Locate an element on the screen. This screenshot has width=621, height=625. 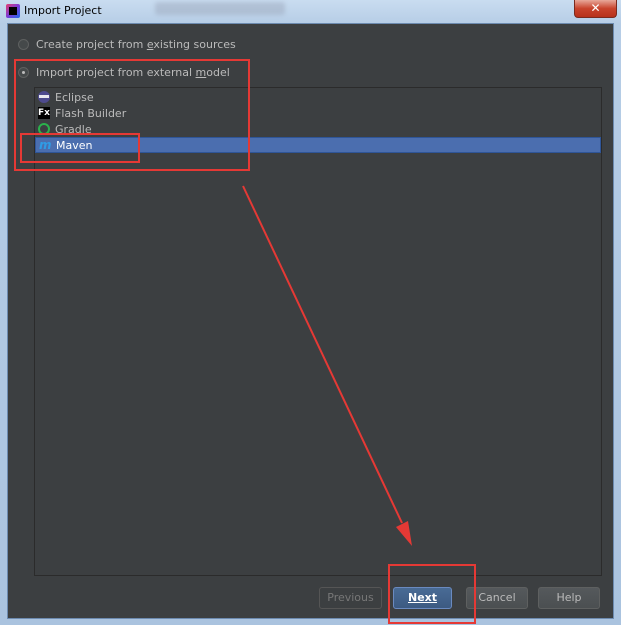
title-bar: Import Project ✕ is located at coordinates (310, 11).